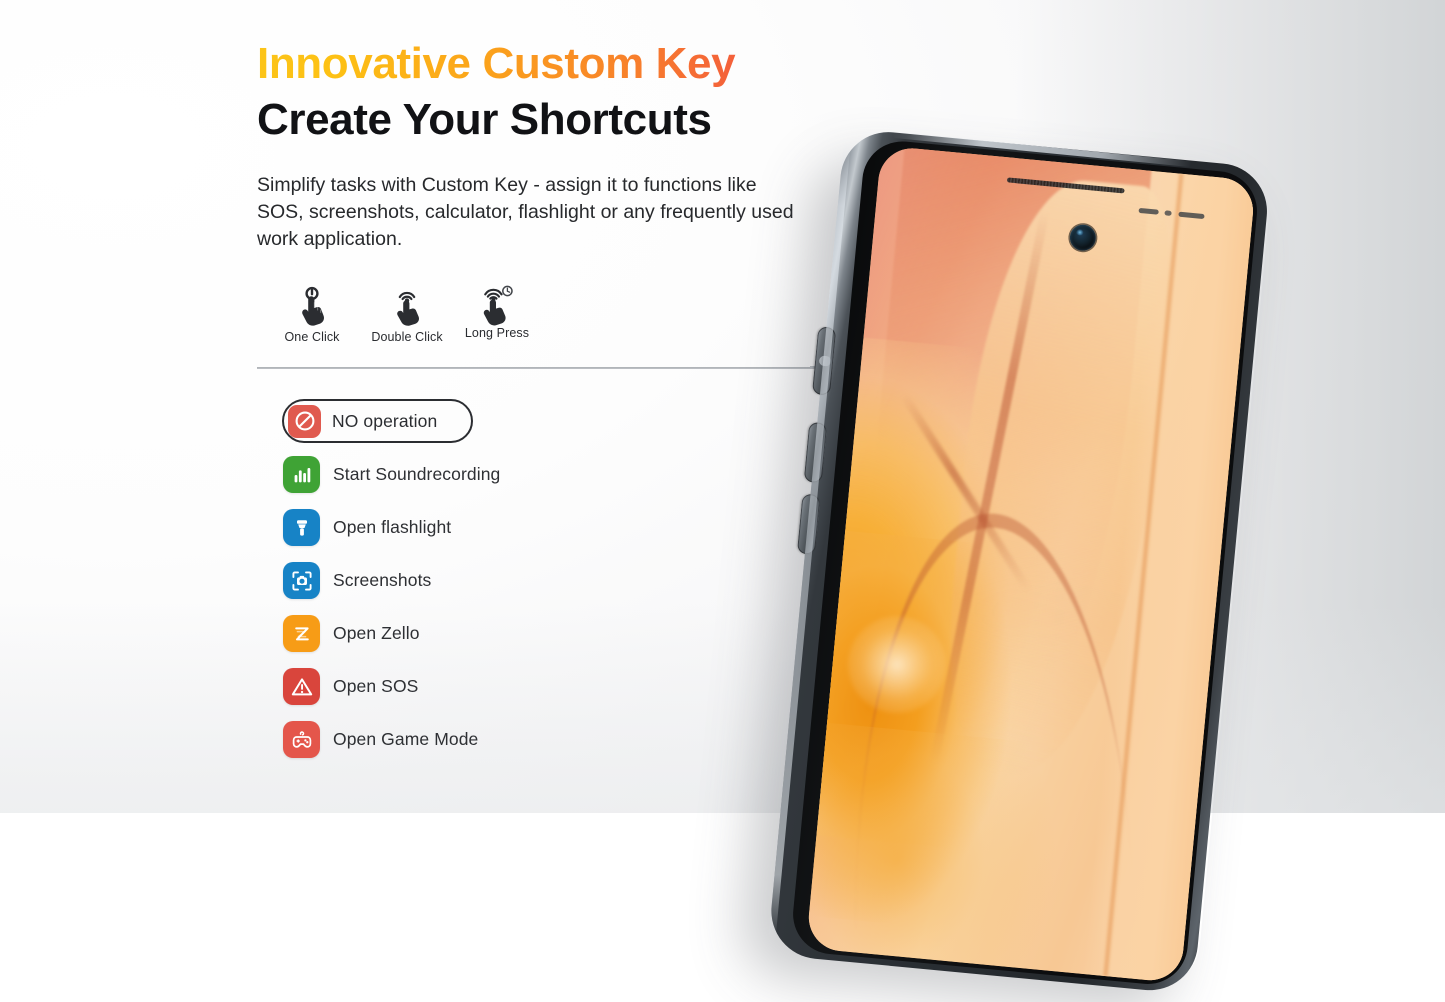 The width and height of the screenshot is (1445, 1002). I want to click on gesture-one-click: One Click, so click(312, 316).